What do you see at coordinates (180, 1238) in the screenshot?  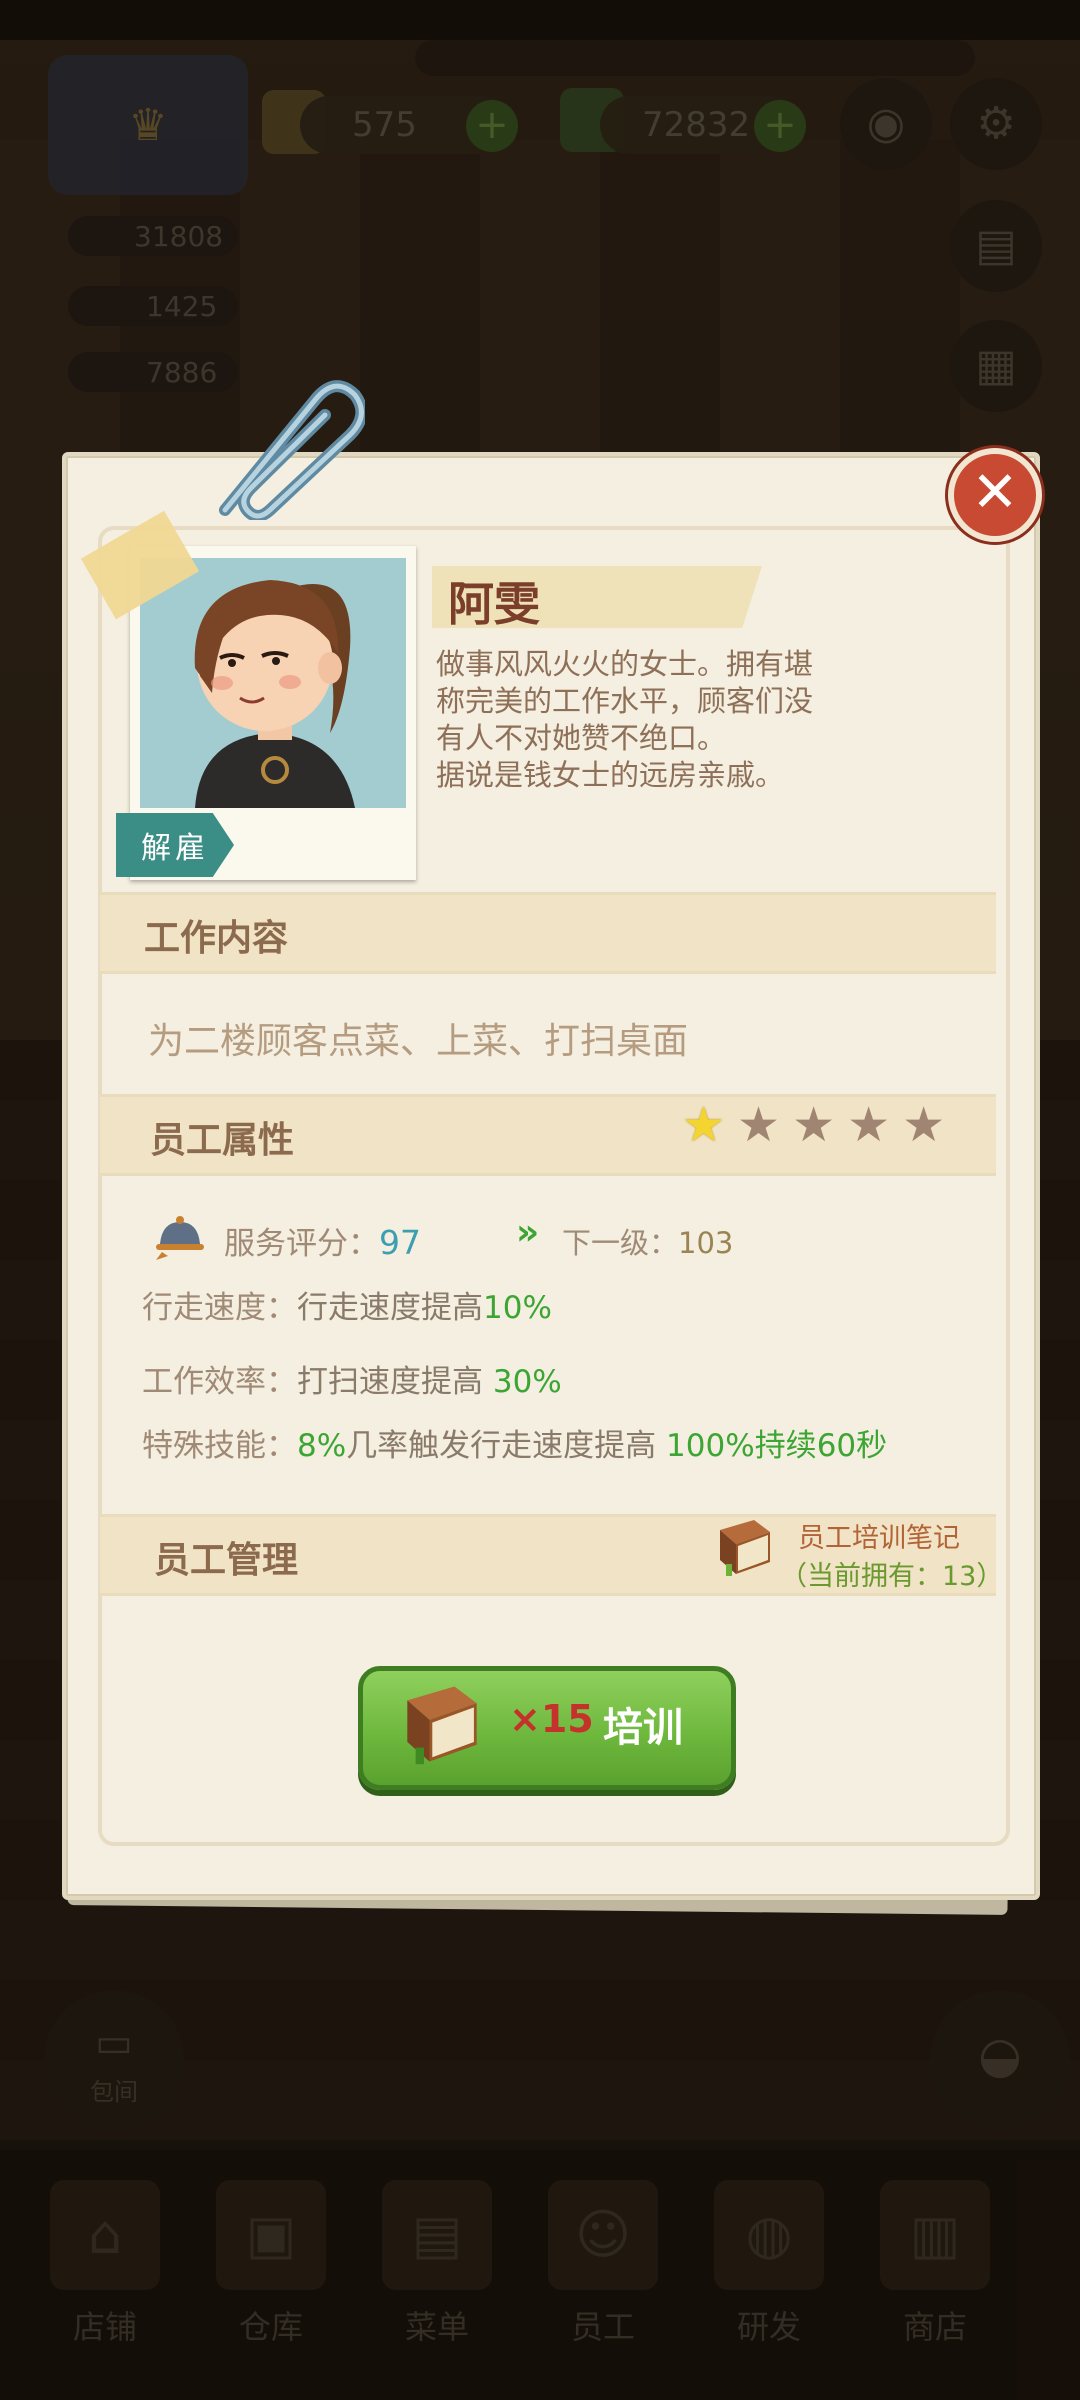 I see `service-bell-icon` at bounding box center [180, 1238].